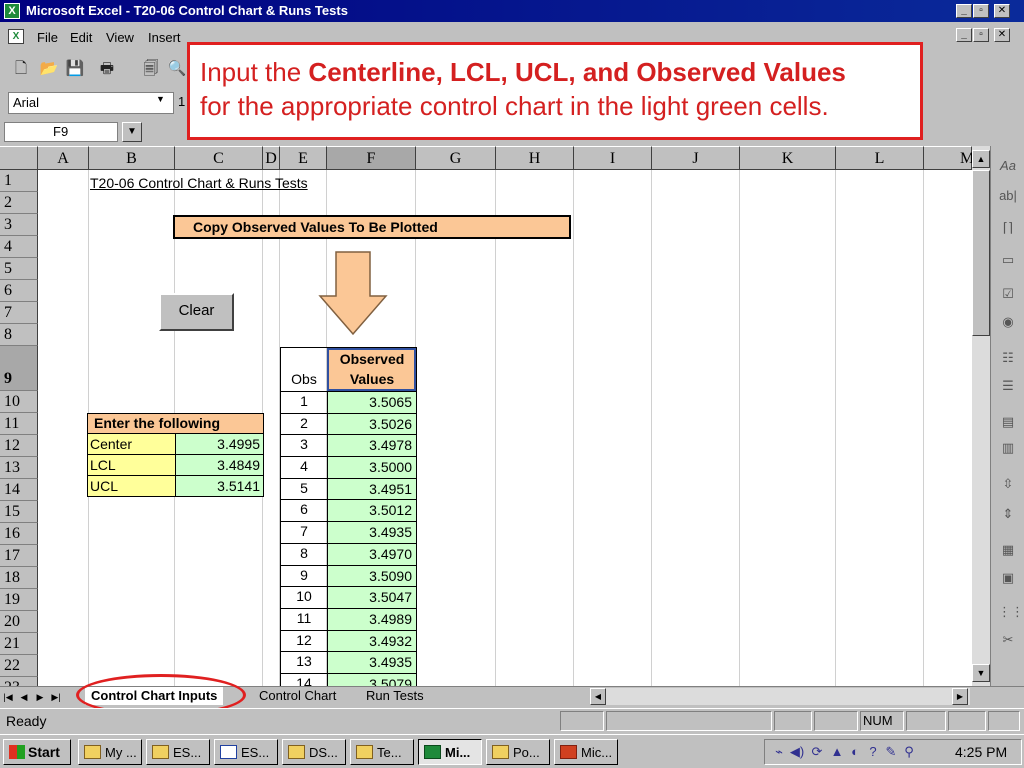 The height and width of the screenshot is (768, 1024). What do you see at coordinates (371, 467) in the screenshot?
I see `observed-value-cell: 3.5000` at bounding box center [371, 467].